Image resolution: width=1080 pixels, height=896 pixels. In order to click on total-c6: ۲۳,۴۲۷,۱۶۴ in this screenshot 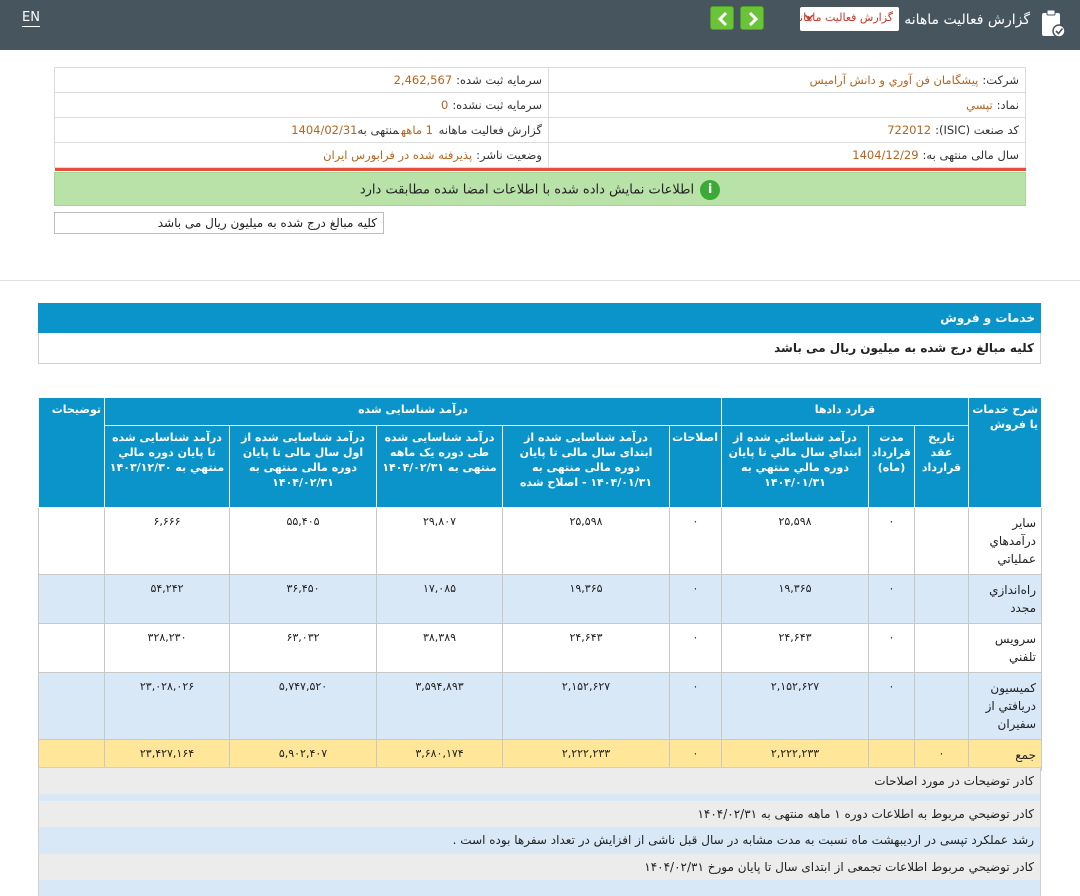, I will do `click(167, 755)`.